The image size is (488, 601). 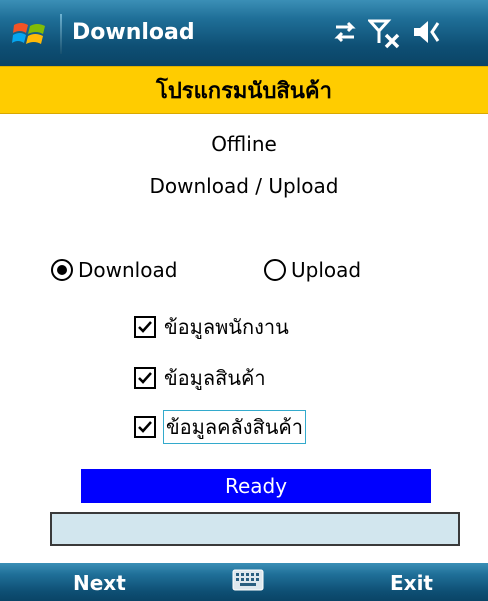 I want to click on checkbox-label: ข้อมูลสินค้า, so click(x=215, y=378).